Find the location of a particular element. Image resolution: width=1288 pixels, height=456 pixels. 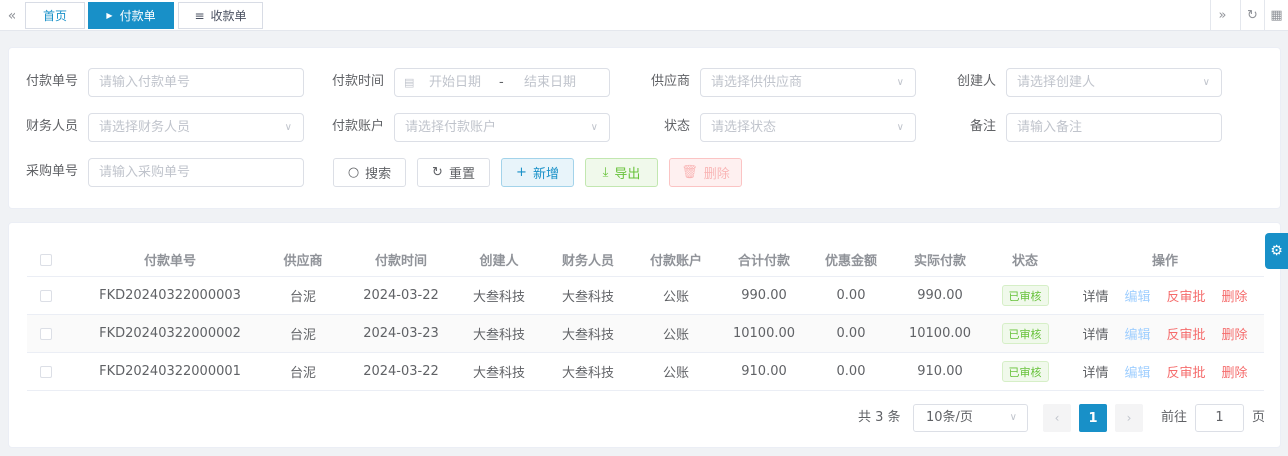

finance-select: 请选择财务人员 ∨ is located at coordinates (196, 127).